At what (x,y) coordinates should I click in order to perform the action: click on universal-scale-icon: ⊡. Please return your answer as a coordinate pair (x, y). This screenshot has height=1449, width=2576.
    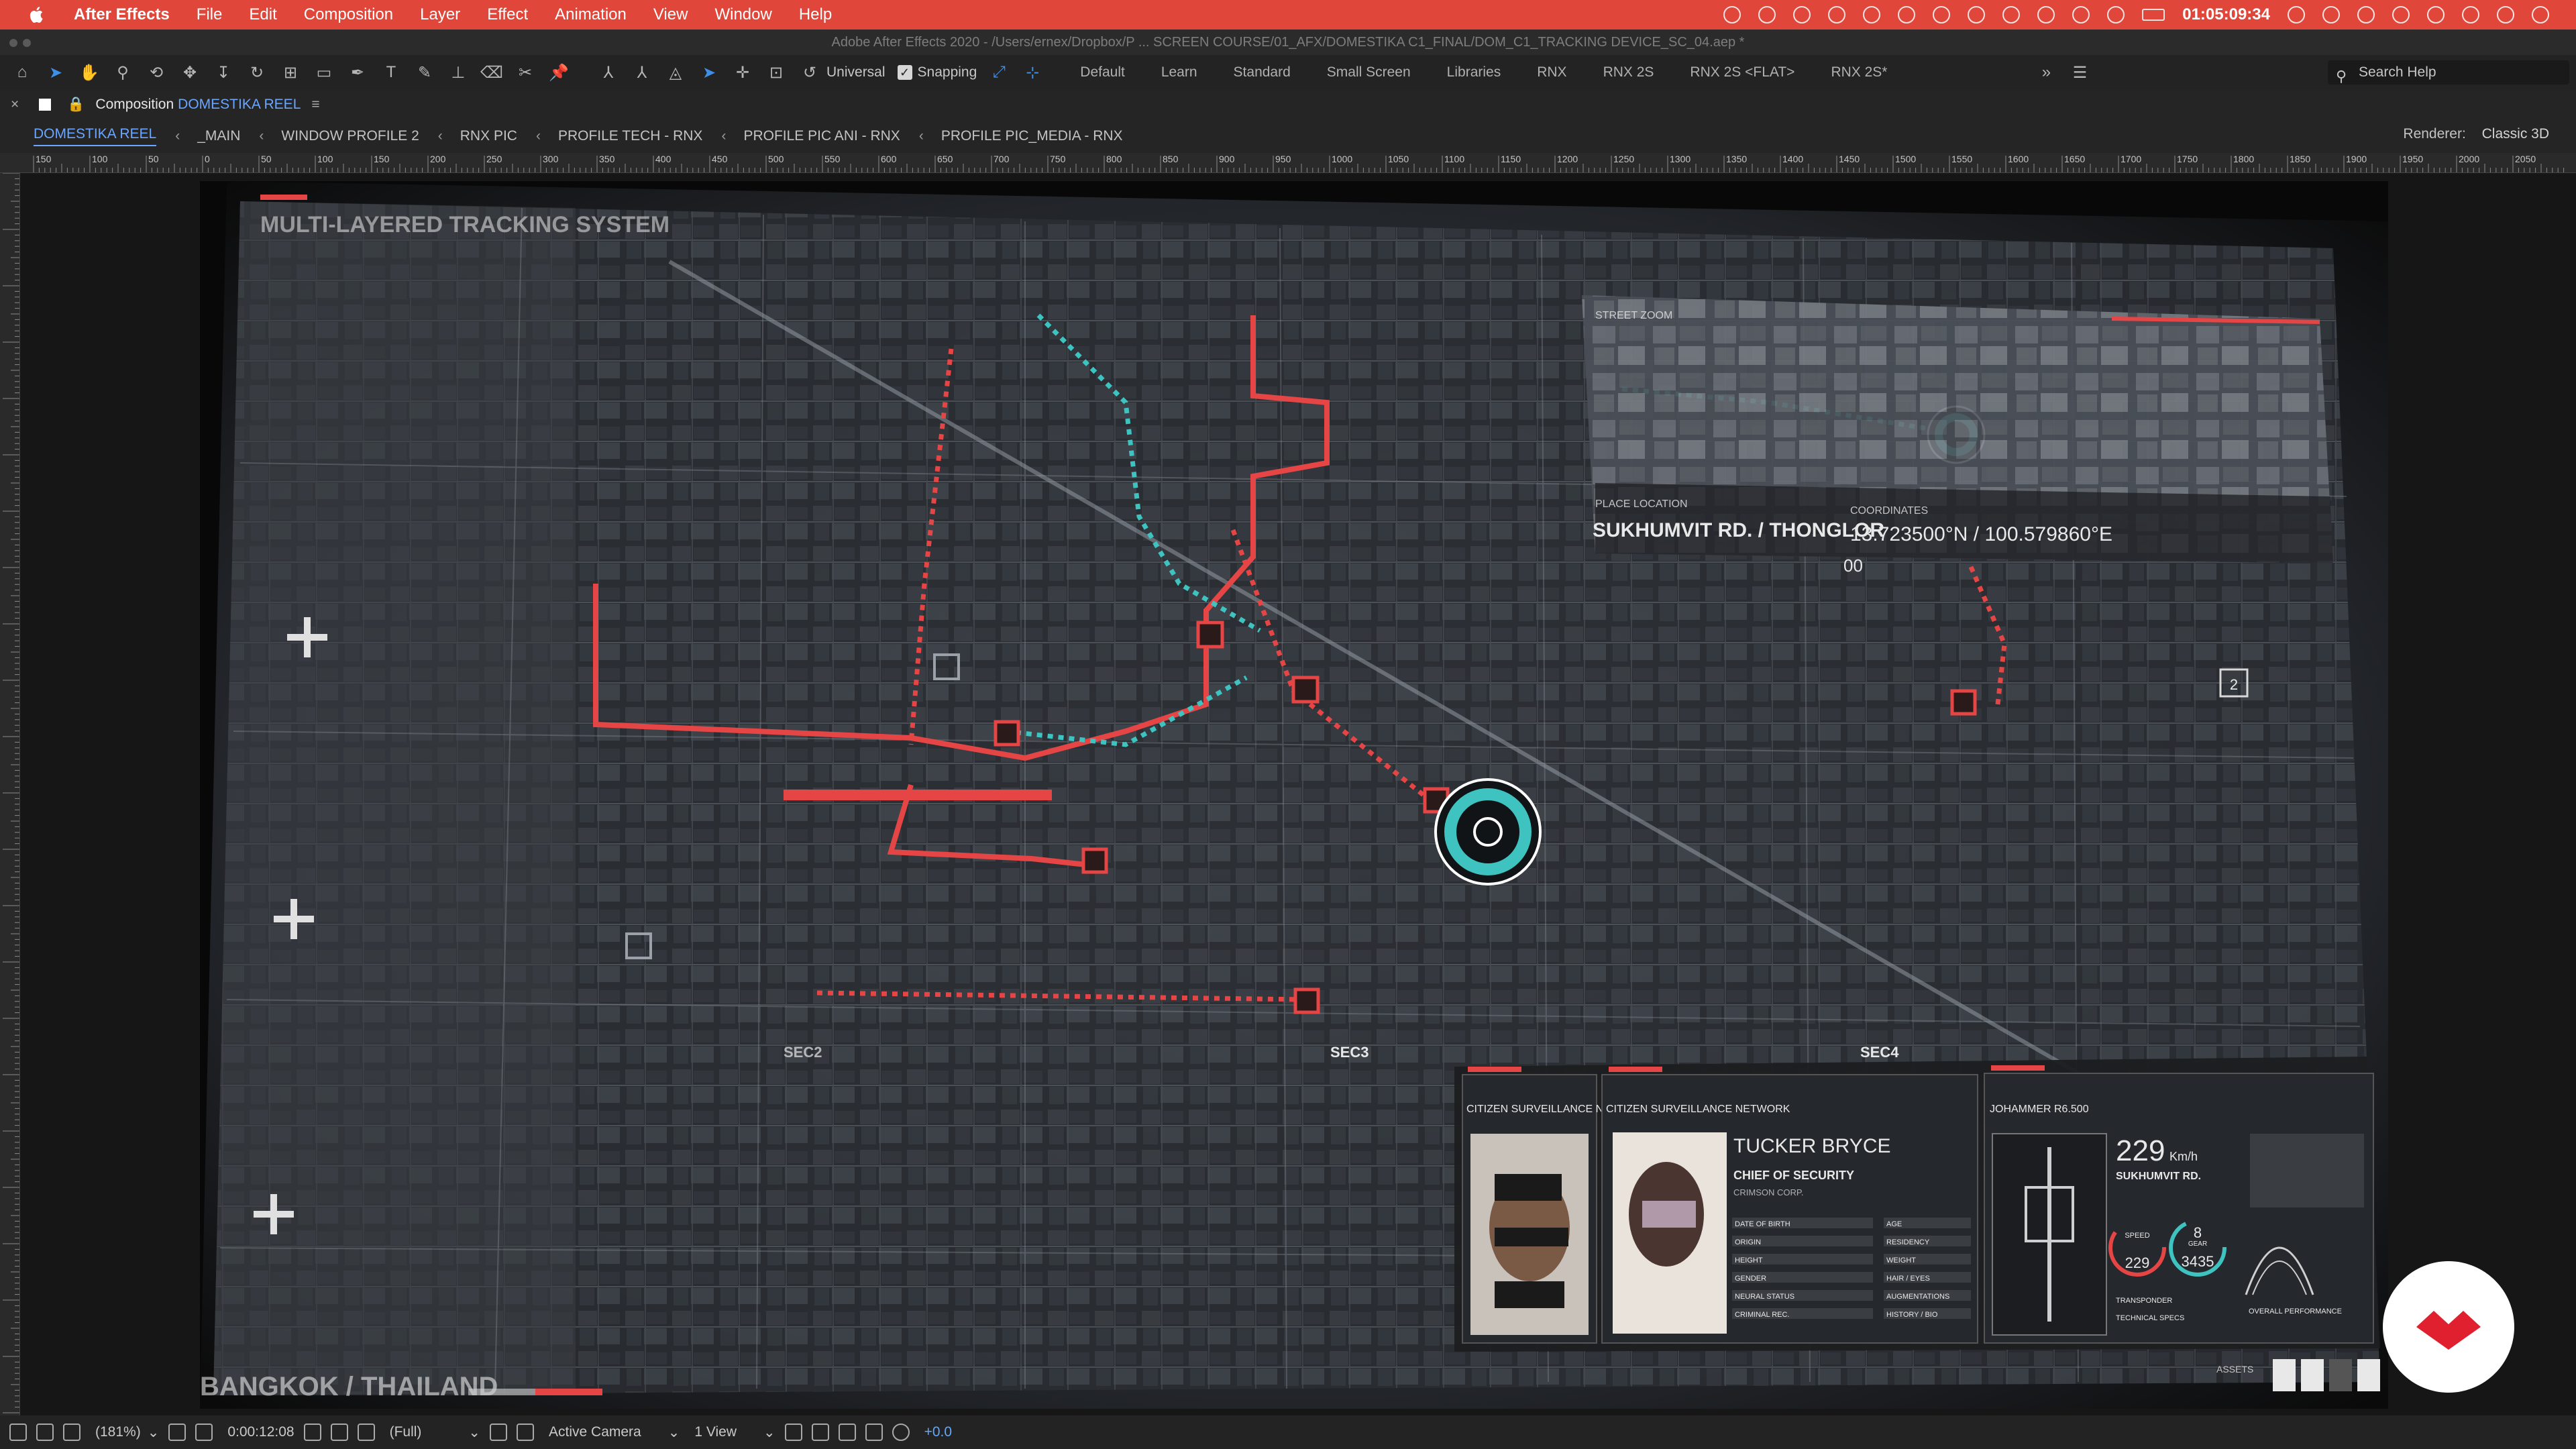
    Looking at the image, I should click on (776, 72).